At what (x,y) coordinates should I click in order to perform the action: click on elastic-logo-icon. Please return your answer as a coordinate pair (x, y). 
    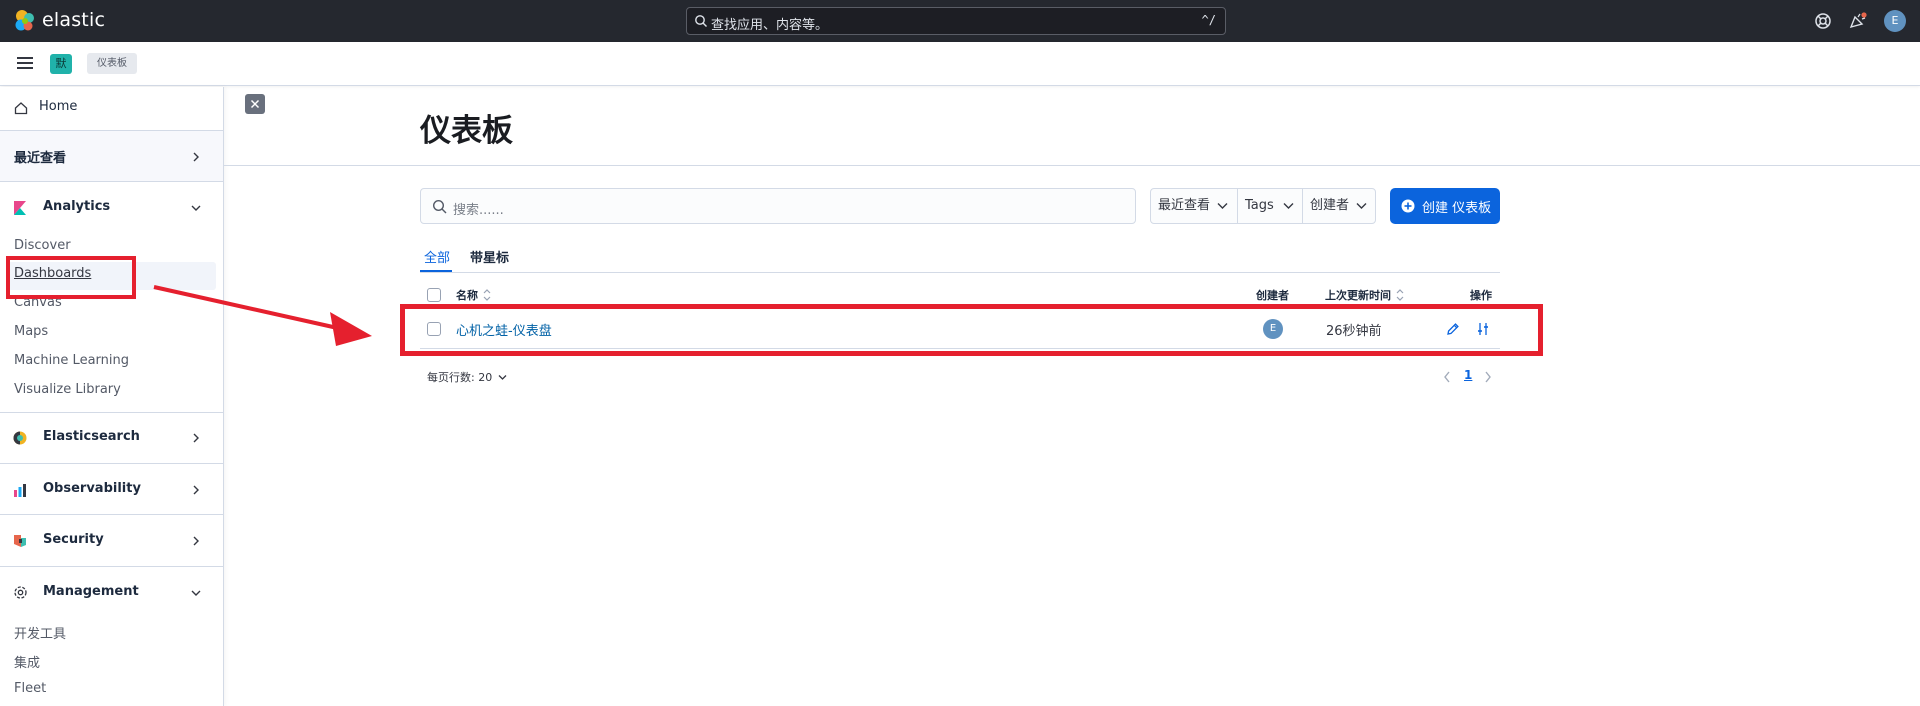
    Looking at the image, I should click on (25, 21).